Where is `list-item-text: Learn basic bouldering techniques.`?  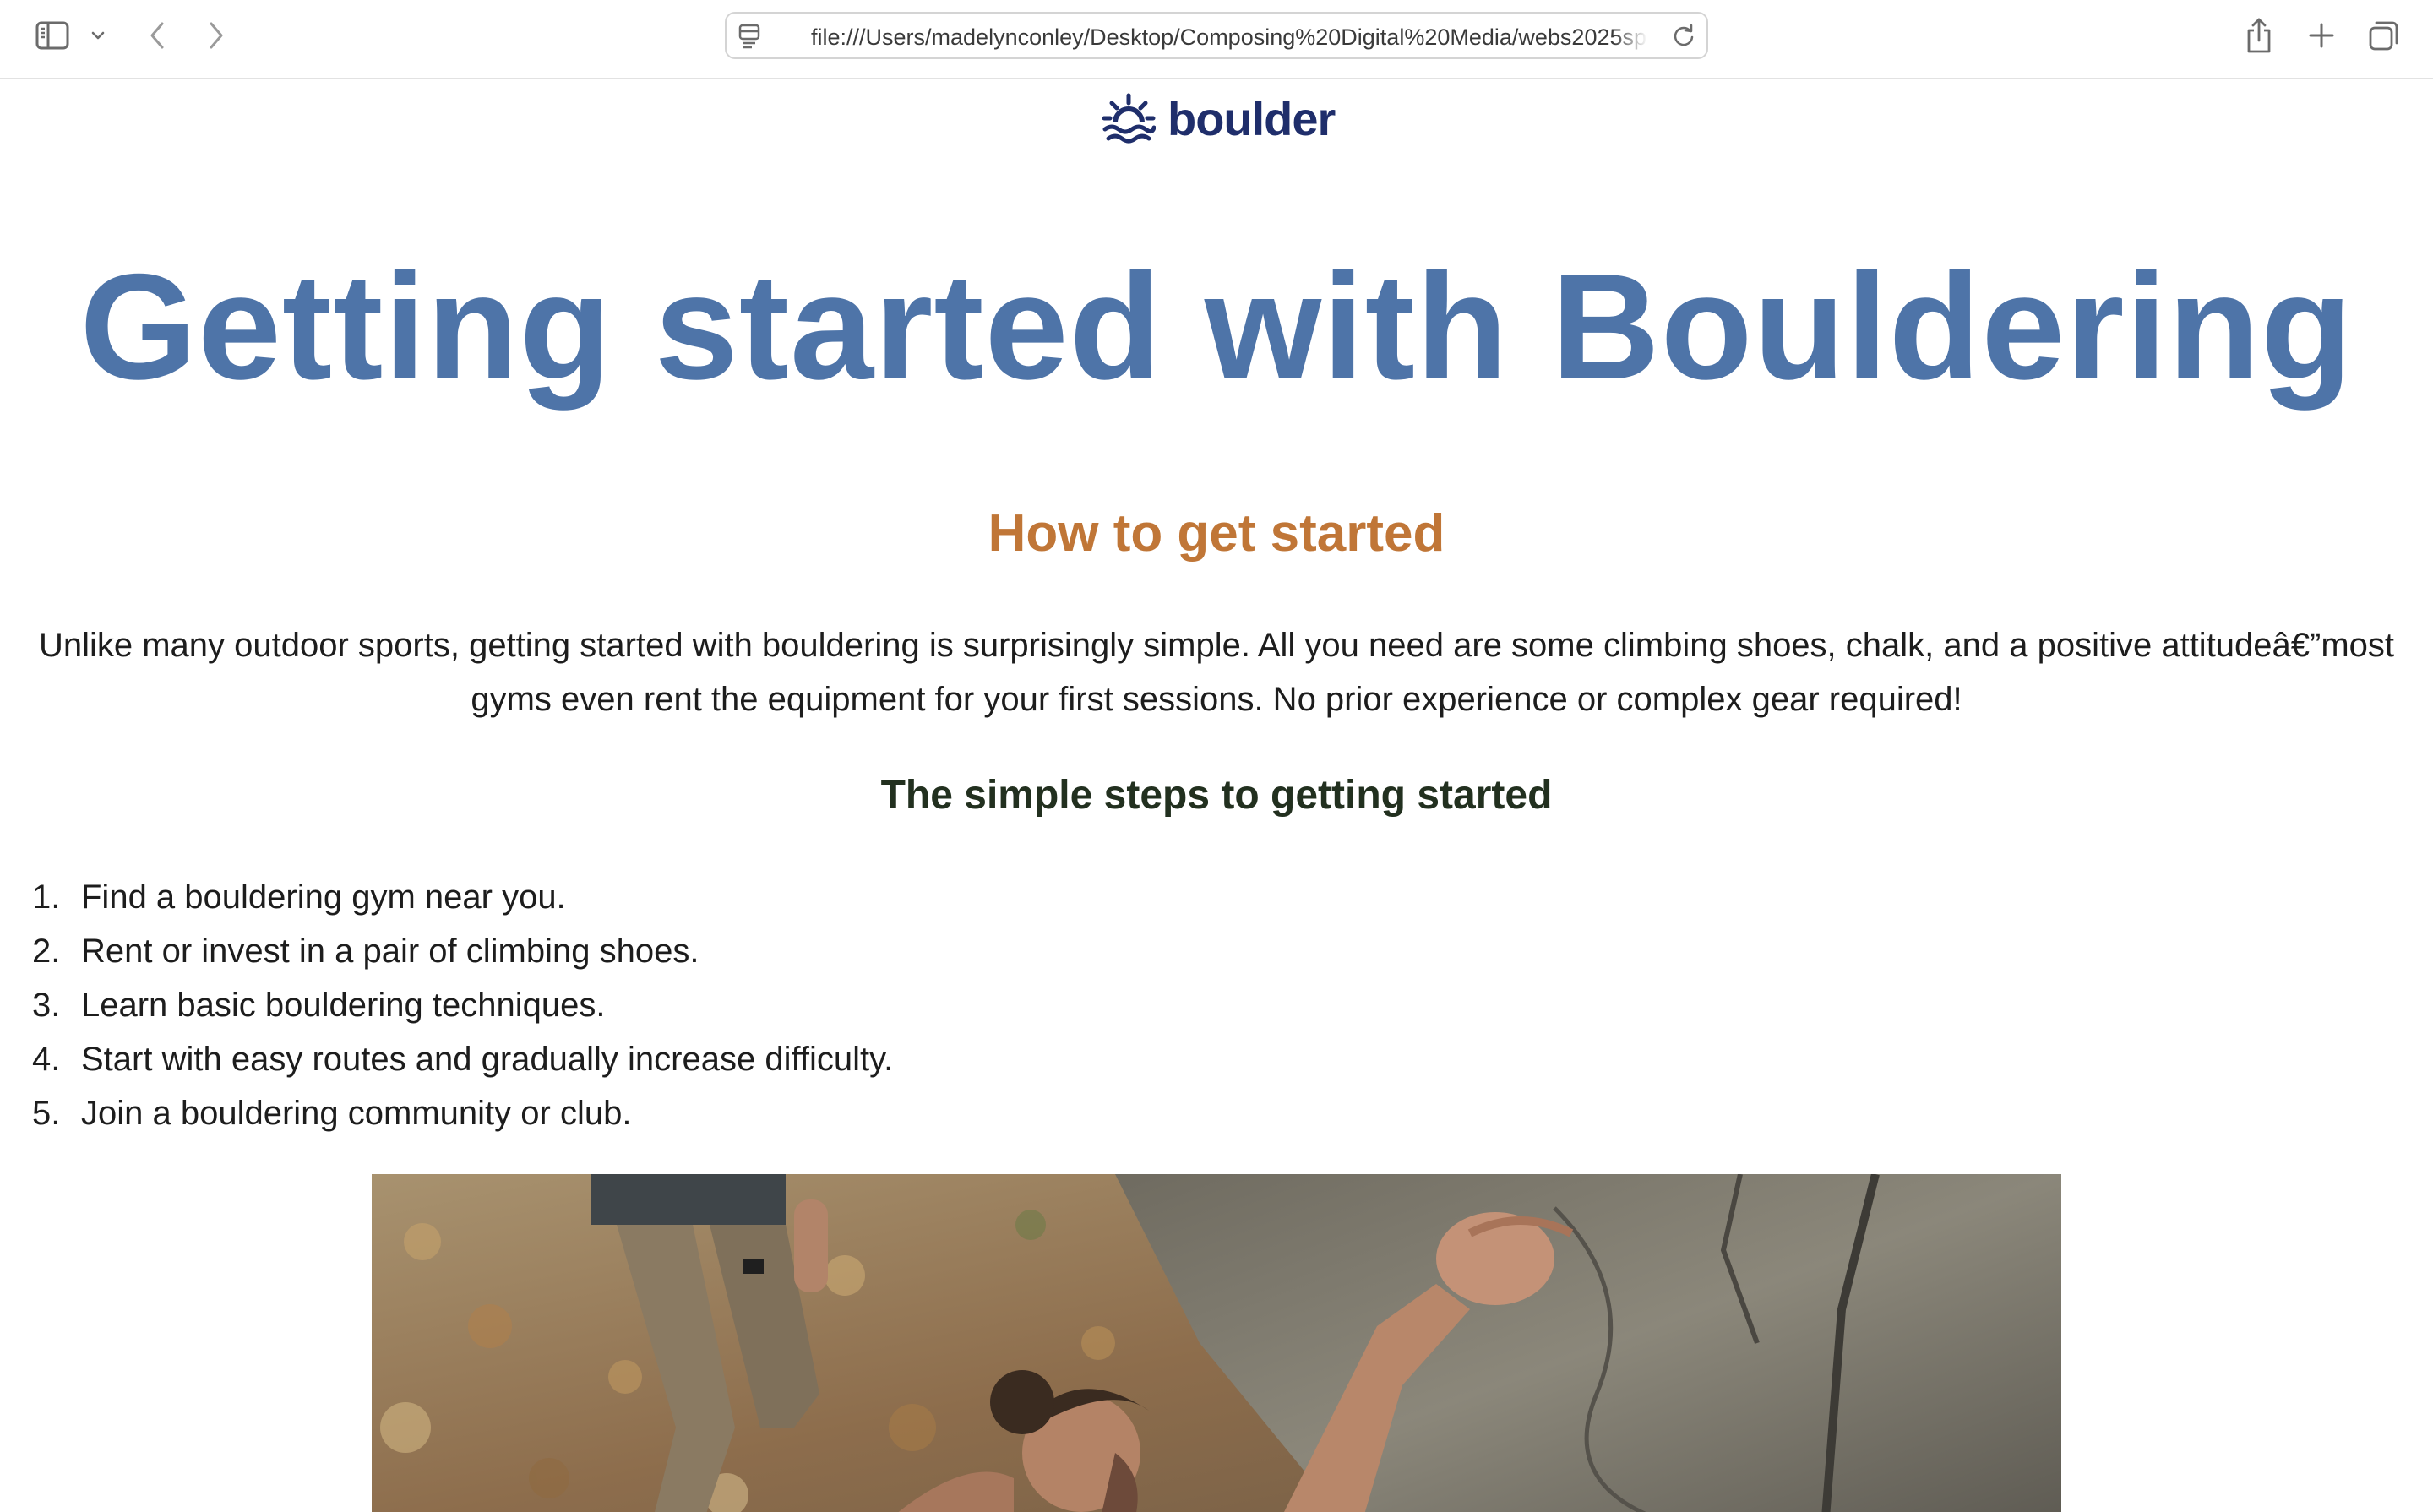
list-item-text: Learn basic bouldering techniques. is located at coordinates (343, 1005).